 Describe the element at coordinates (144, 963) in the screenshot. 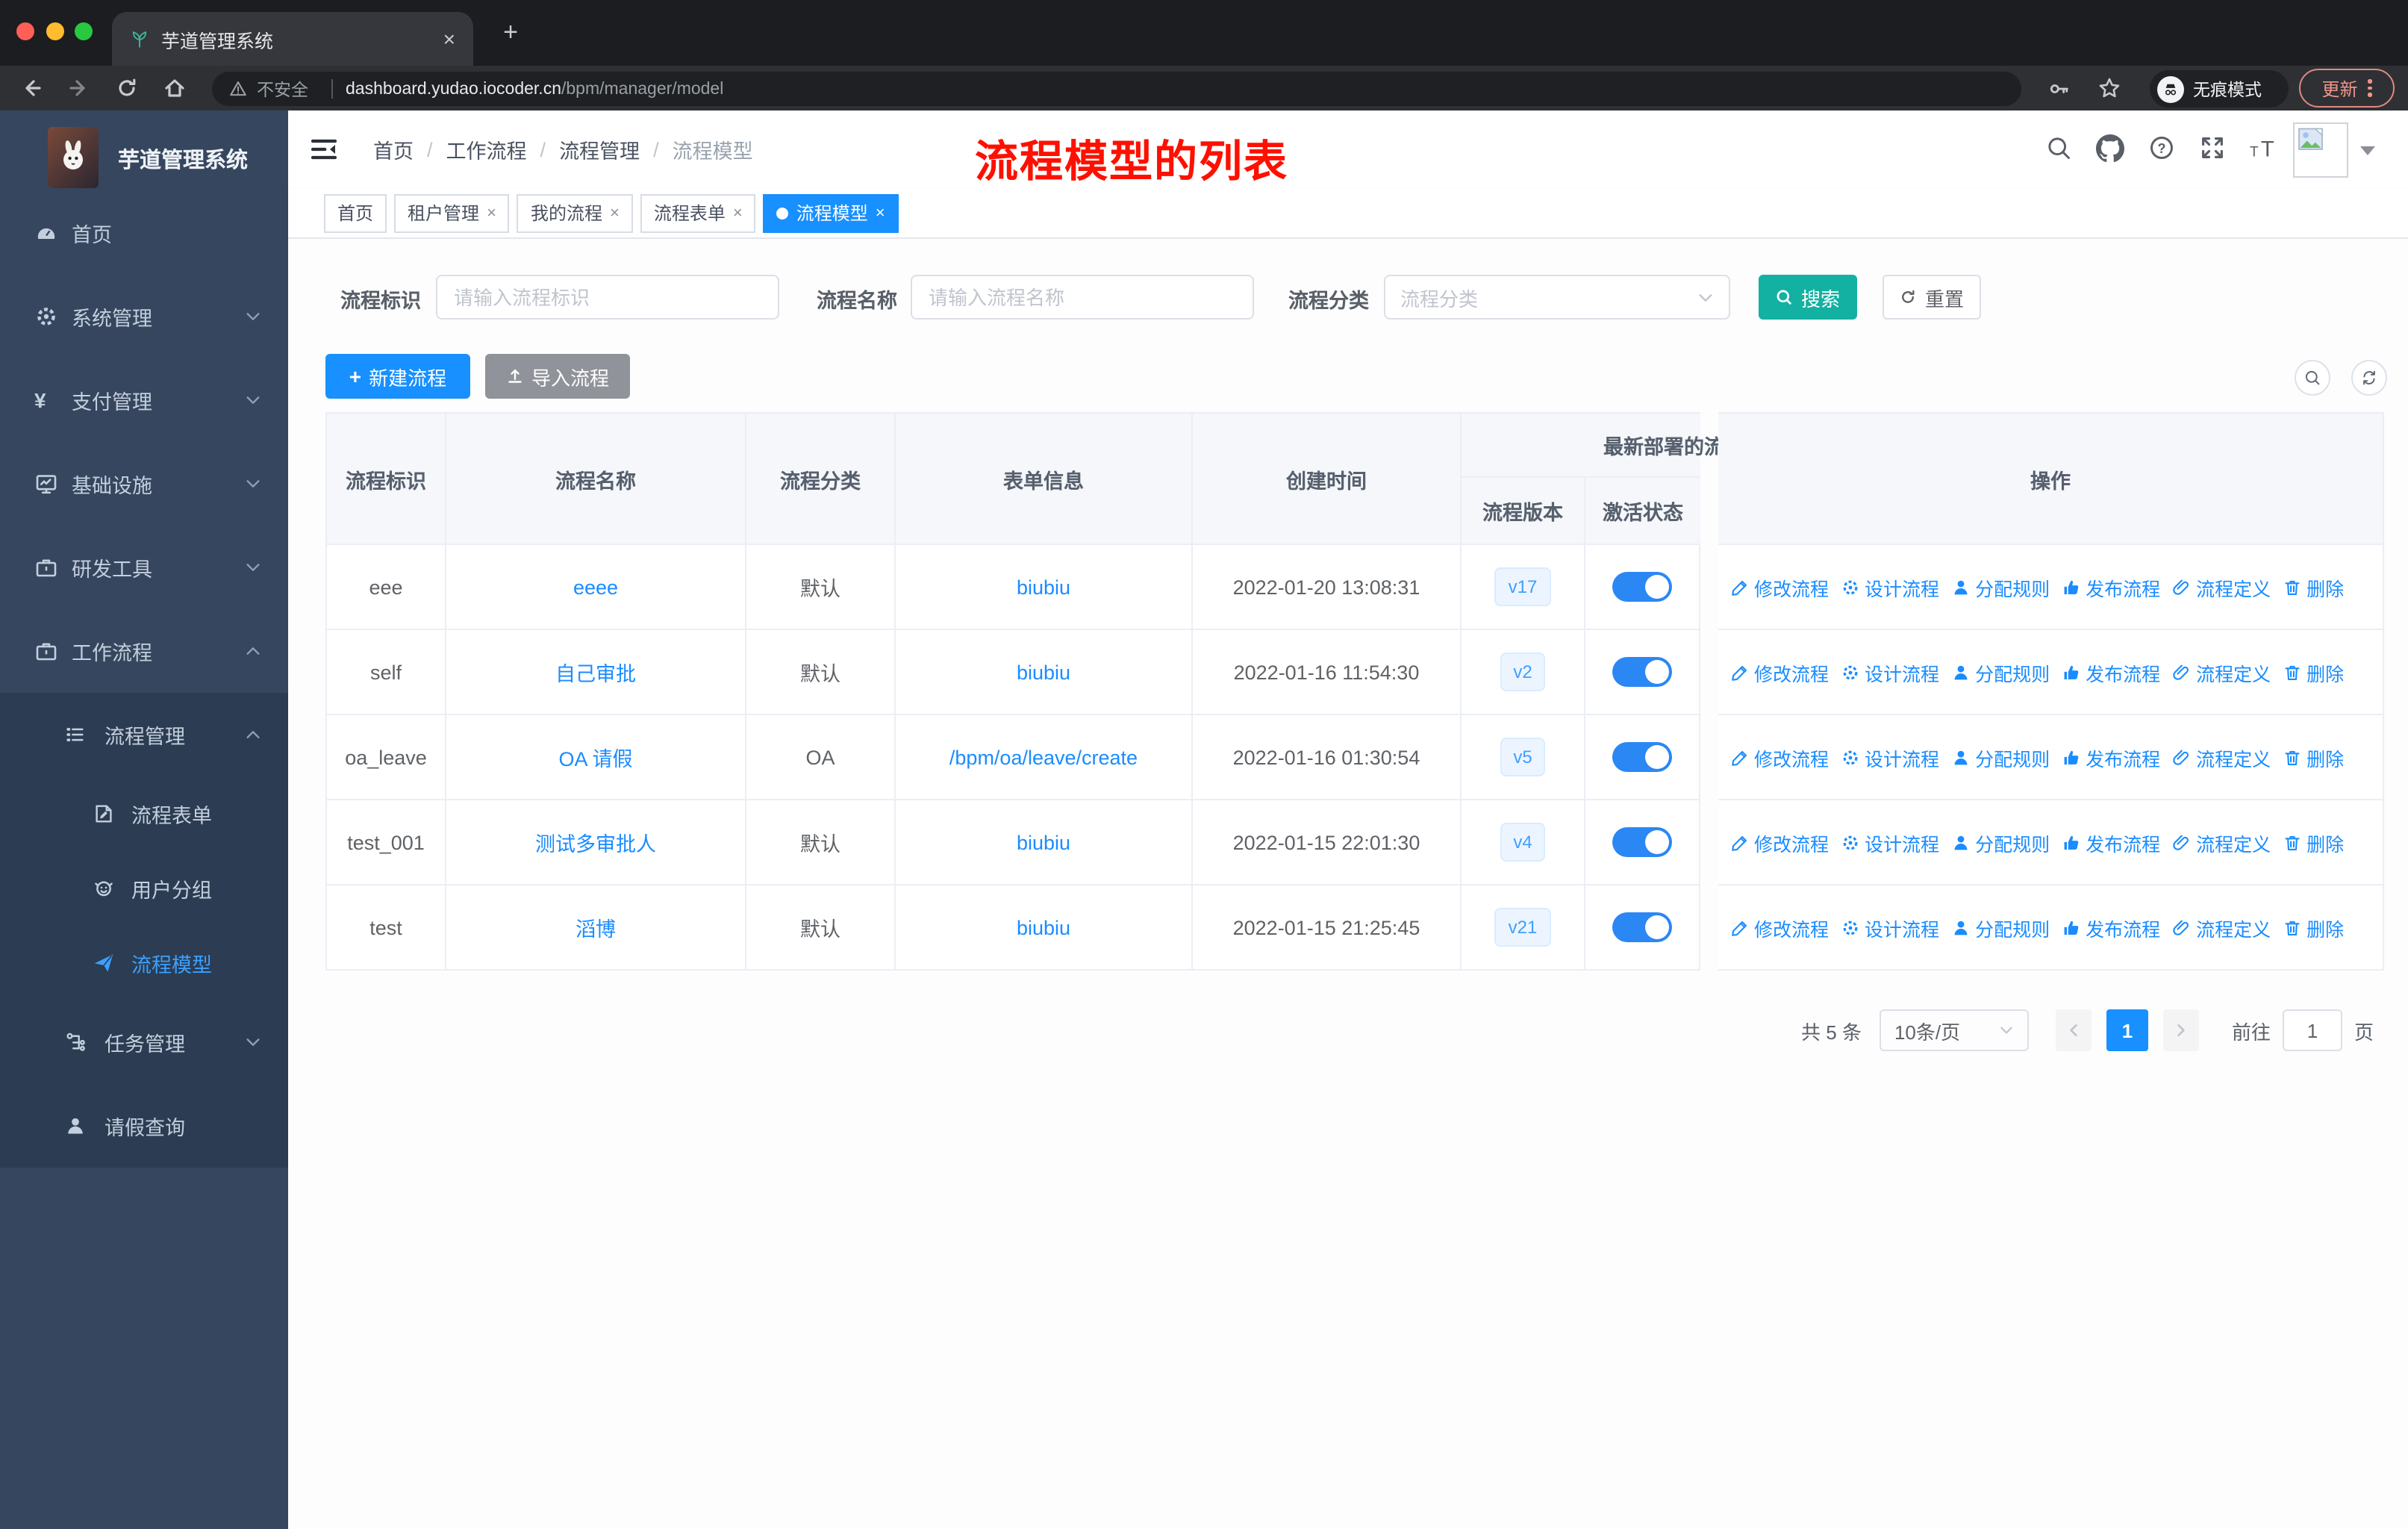

I see `sidebar-item-process-model: 流程模型` at that location.